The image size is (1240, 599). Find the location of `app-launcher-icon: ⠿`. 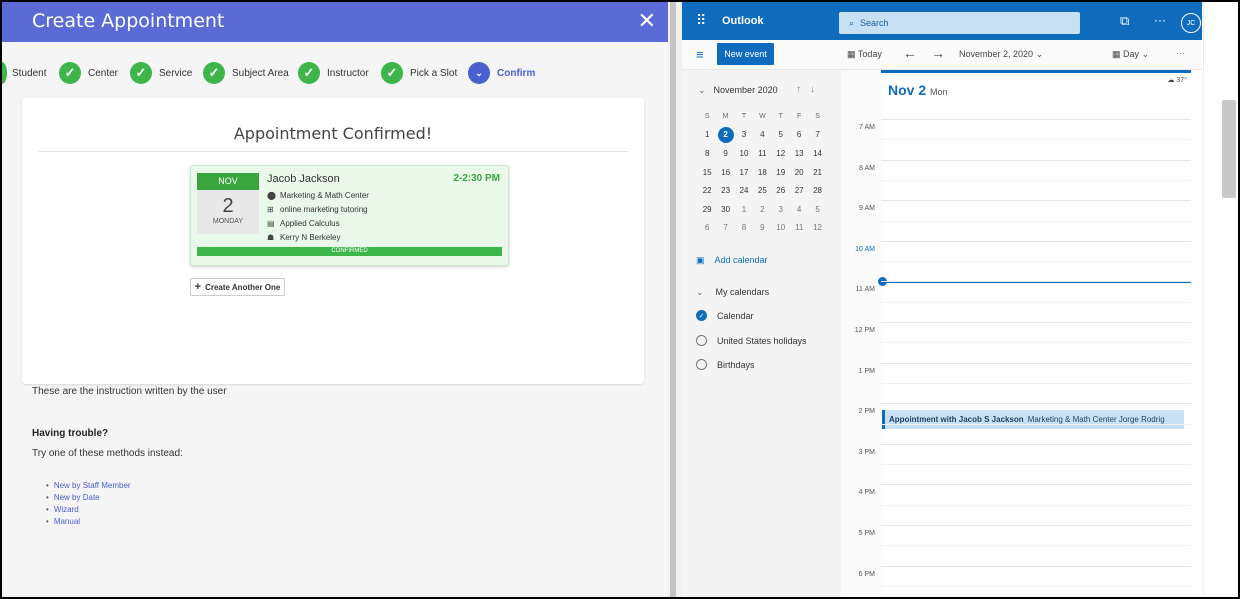

app-launcher-icon: ⠿ is located at coordinates (701, 20).